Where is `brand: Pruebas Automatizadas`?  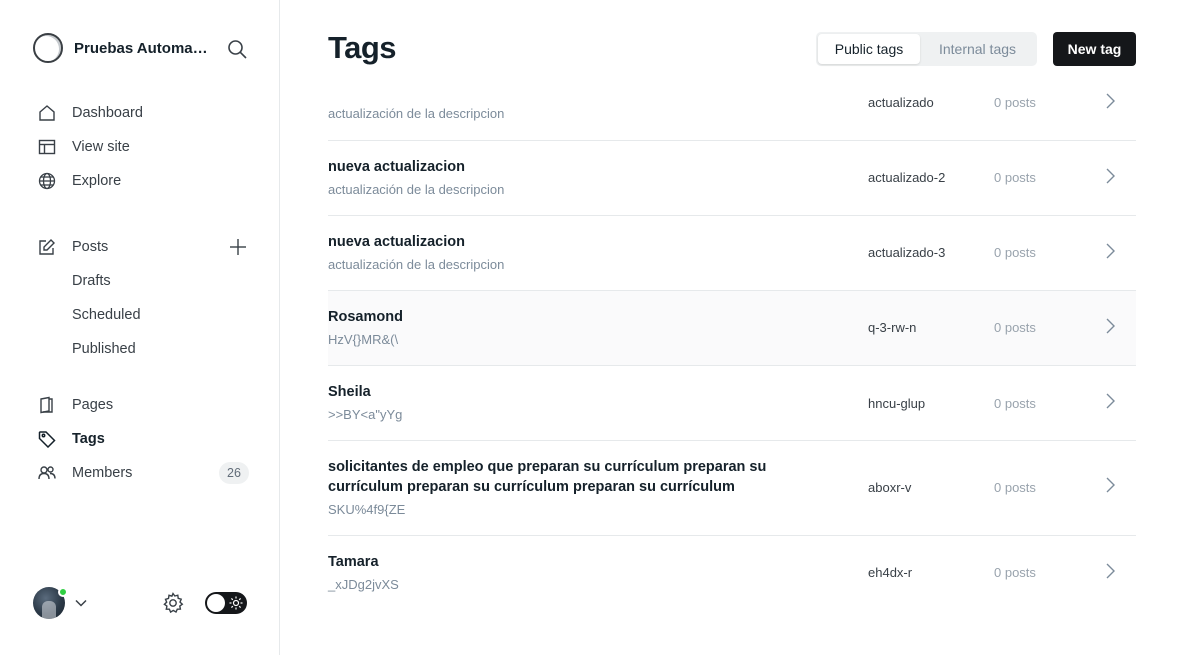
brand: Pruebas Automatizadas is located at coordinates (122, 48).